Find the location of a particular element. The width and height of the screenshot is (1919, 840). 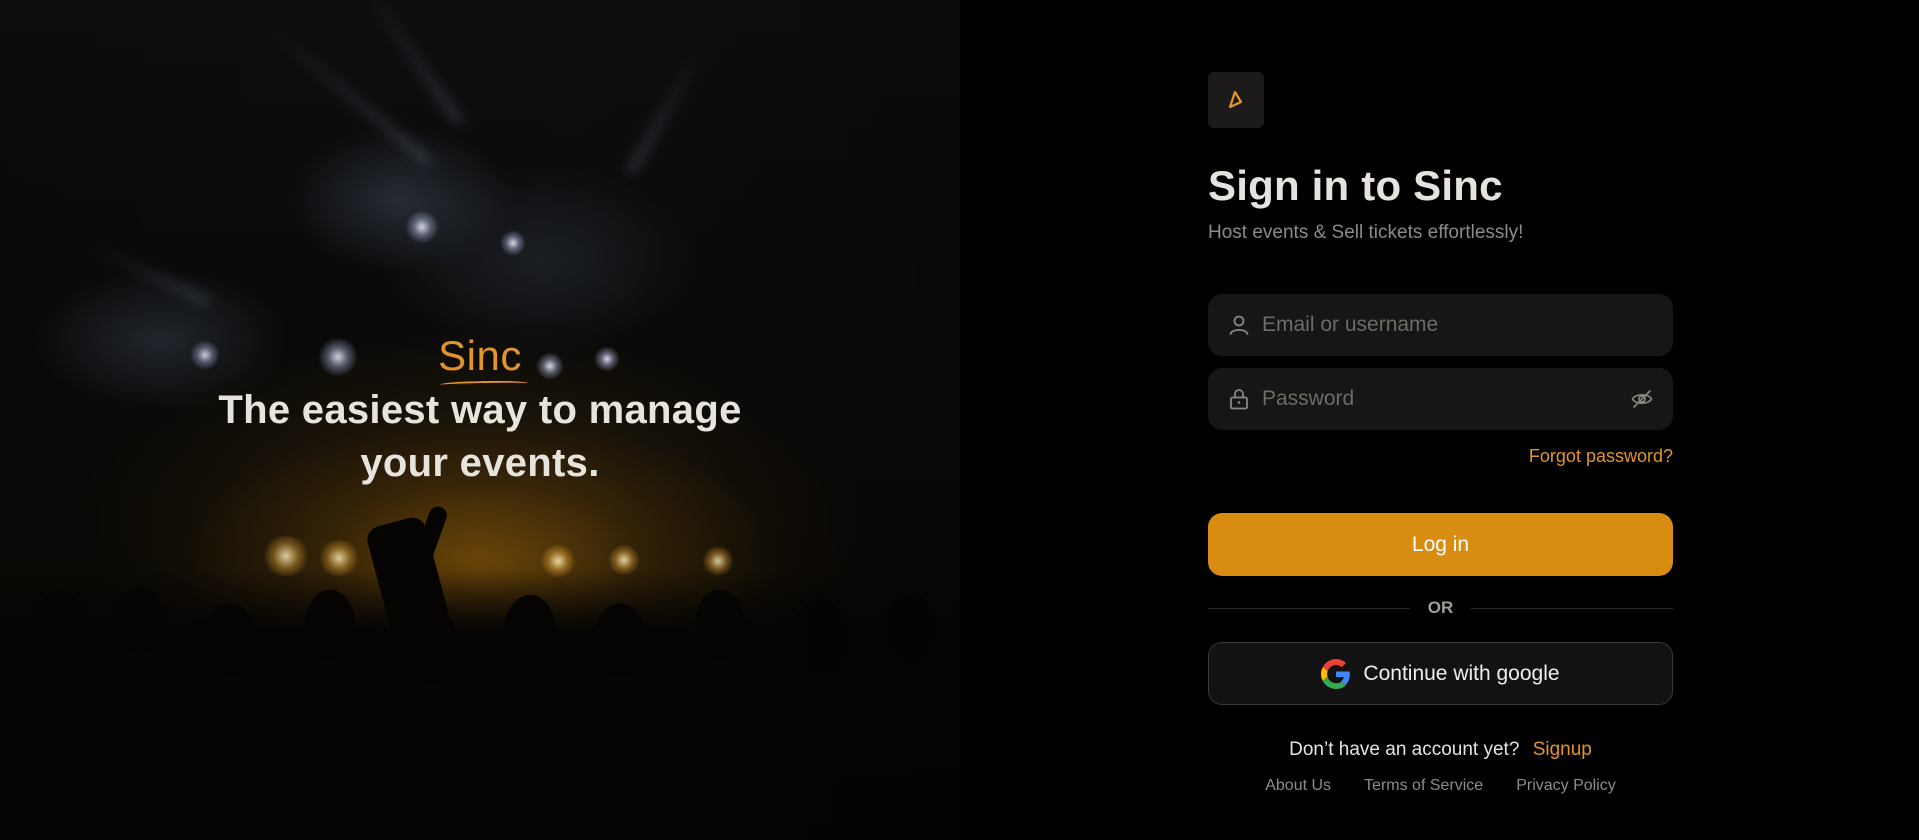

google-signin-button: Continue with google is located at coordinates (1440, 673).